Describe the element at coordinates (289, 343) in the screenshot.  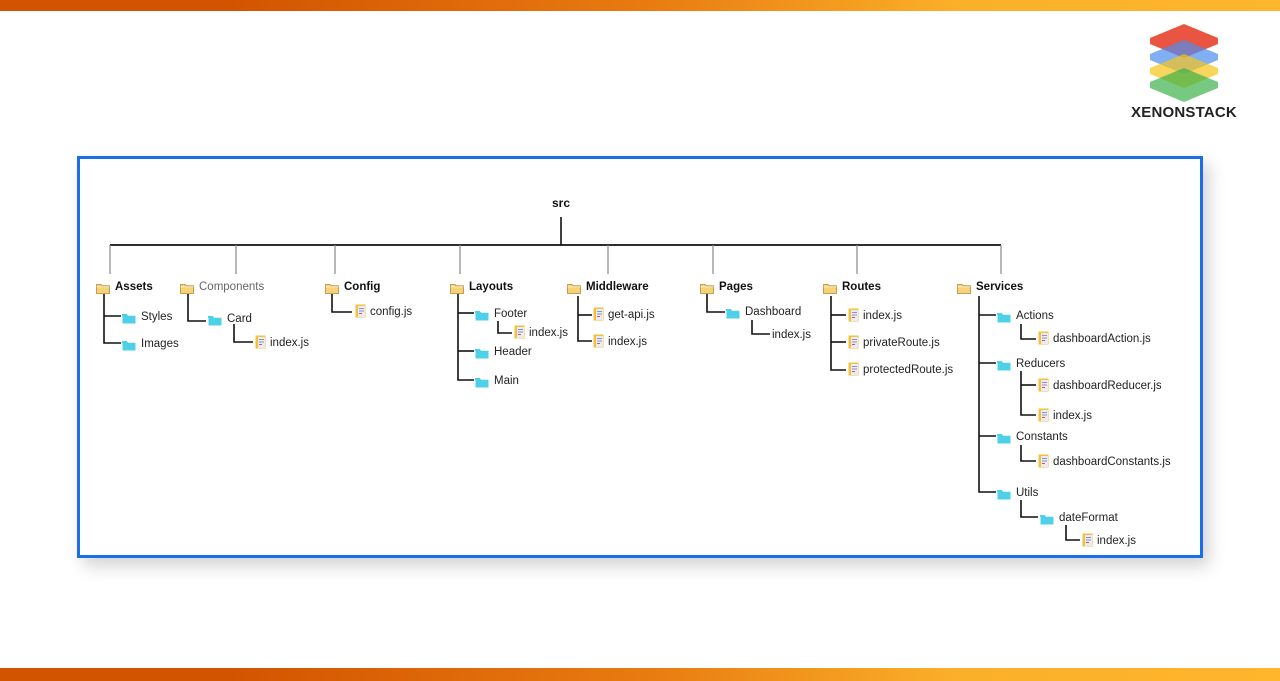
I see `tree-node-components-card-index: index.js` at that location.